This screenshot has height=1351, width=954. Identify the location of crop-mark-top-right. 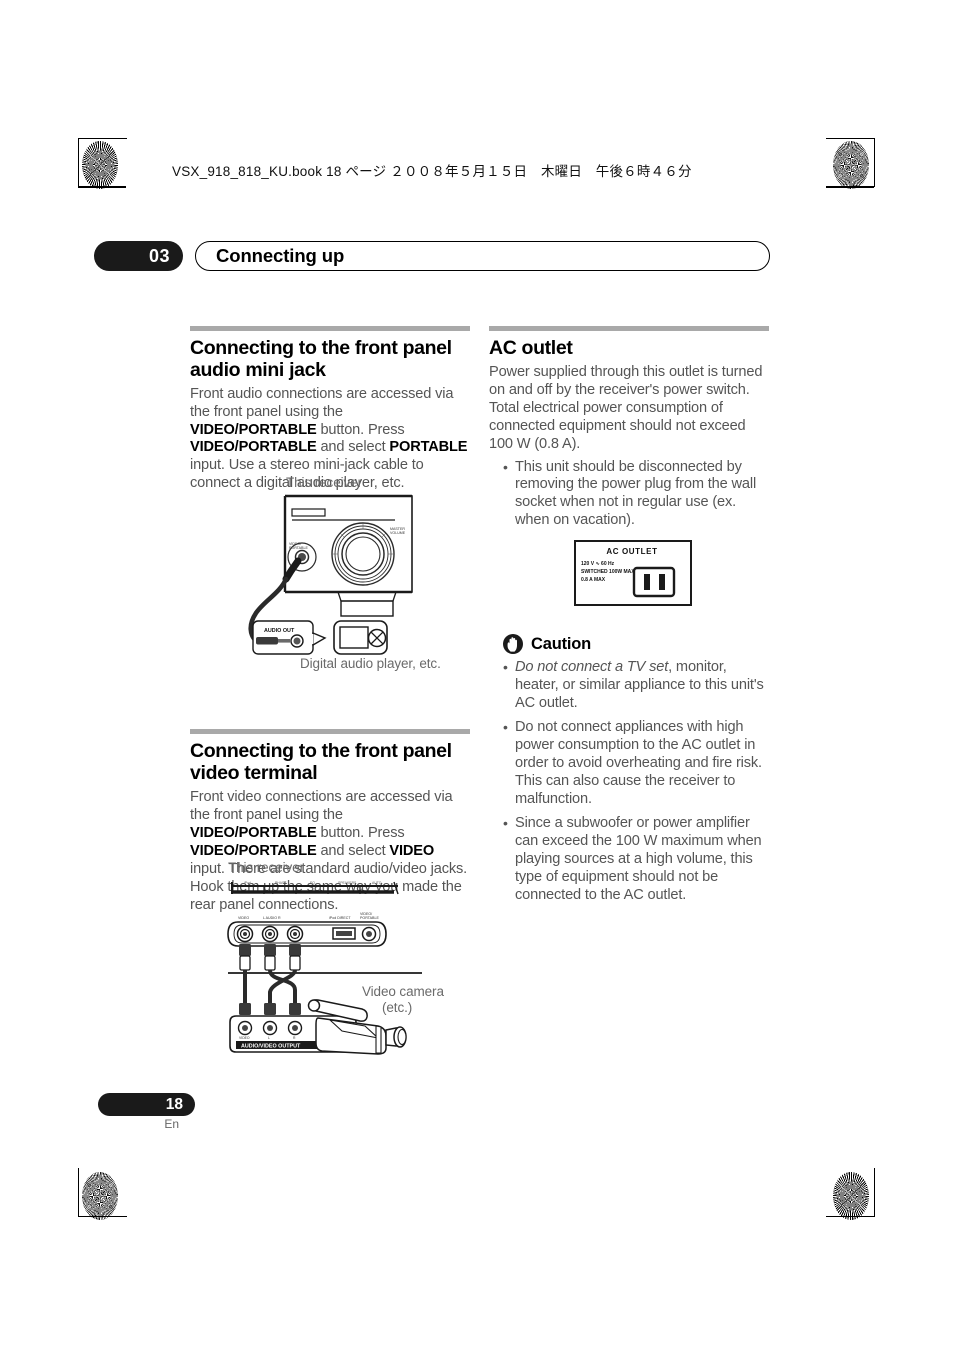
(850, 162).